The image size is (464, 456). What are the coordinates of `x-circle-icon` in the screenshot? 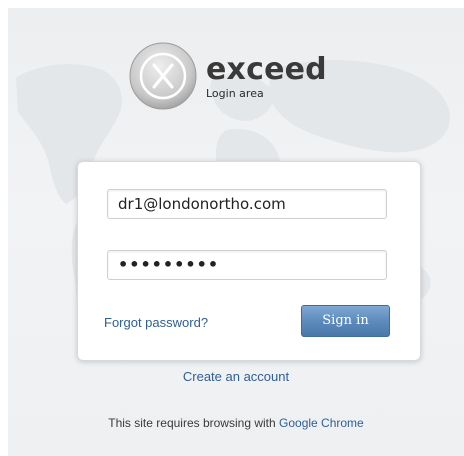 It's located at (163, 76).